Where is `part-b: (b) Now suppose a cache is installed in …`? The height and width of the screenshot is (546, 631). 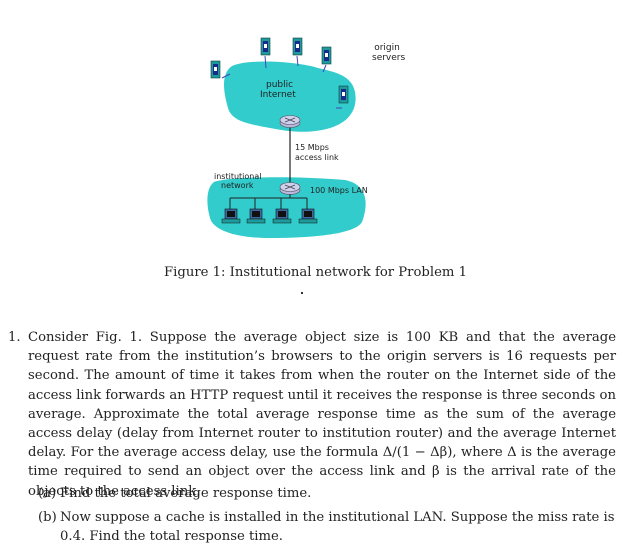
part-b: (b) Now suppose a cache is installed in … is located at coordinates (327, 527).